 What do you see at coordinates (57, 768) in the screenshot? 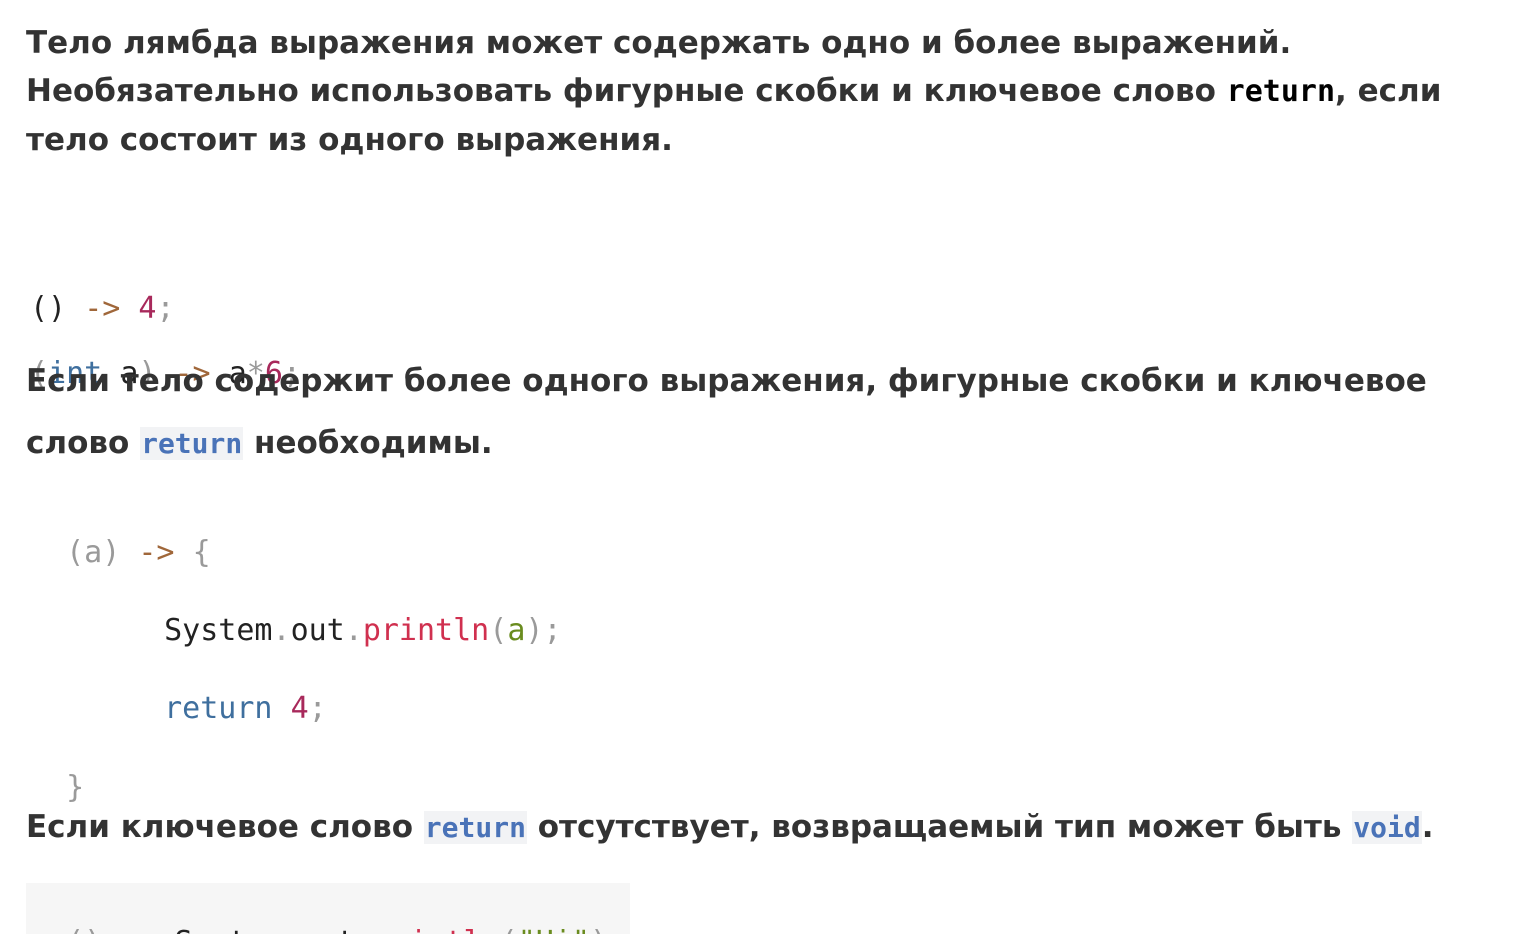
I see `code-example-block-end: }` at bounding box center [57, 768].